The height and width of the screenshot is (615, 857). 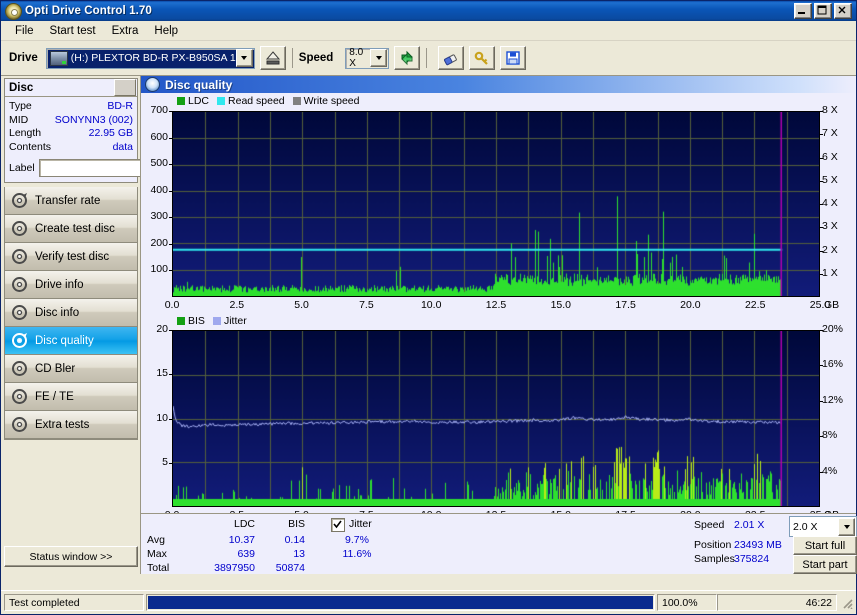 I want to click on eject-button, so click(x=272, y=58).